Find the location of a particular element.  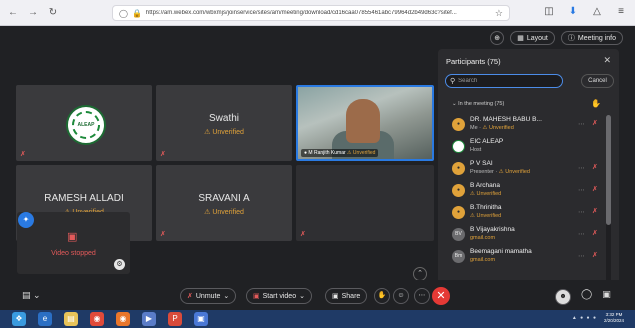

app-window-icon: ▣ is located at coordinates (201, 319).